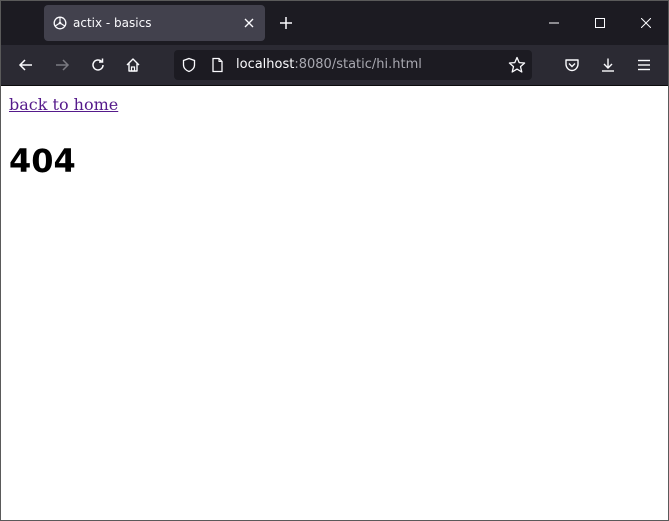 The width and height of the screenshot is (669, 521). I want to click on close-window-button, so click(645, 23).